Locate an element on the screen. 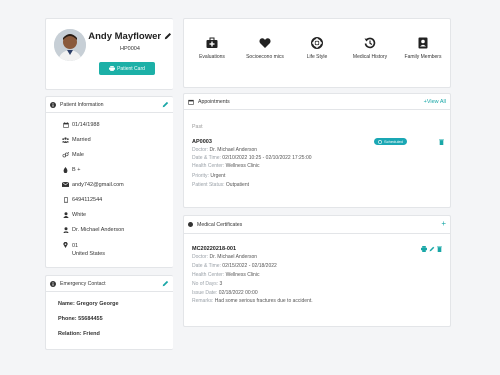  patient-card-button: Patient Card is located at coordinates (127, 68).